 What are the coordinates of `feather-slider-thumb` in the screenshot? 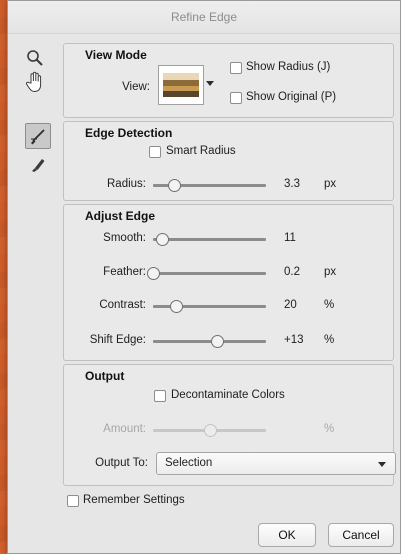 It's located at (153, 273).